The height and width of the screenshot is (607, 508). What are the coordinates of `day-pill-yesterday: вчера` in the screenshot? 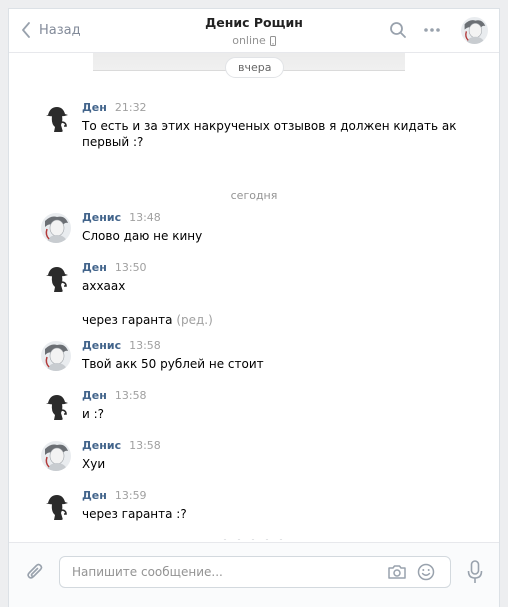 It's located at (255, 67).